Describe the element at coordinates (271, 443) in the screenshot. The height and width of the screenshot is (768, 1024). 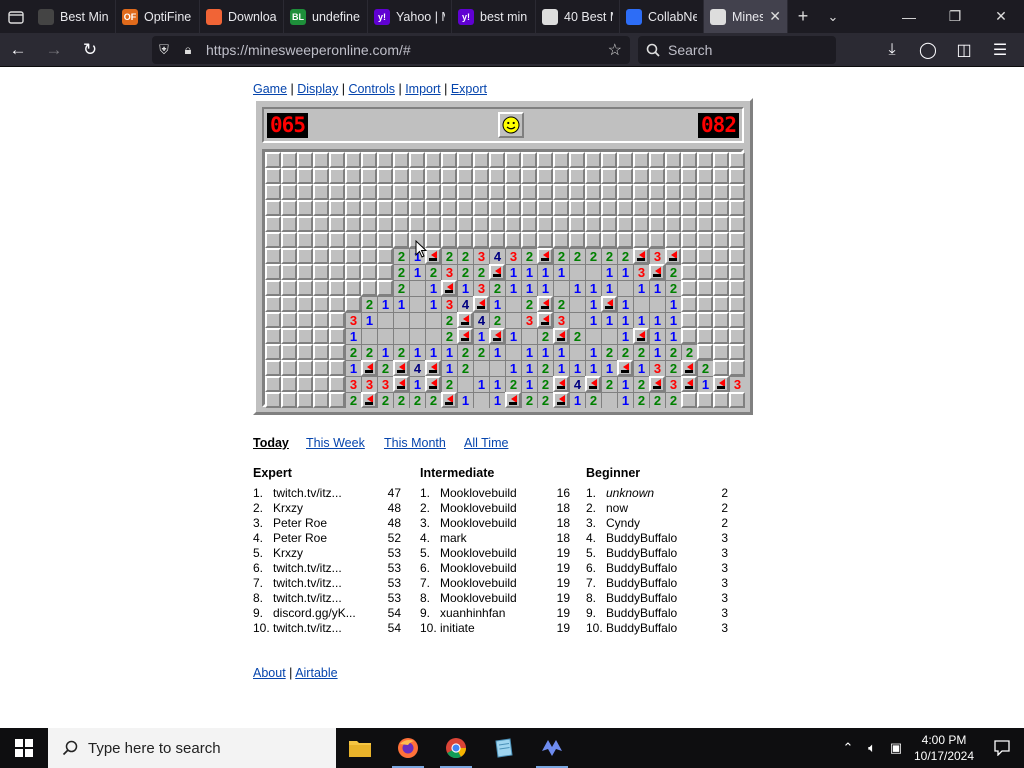
I see `period-tab-today: Today` at that location.